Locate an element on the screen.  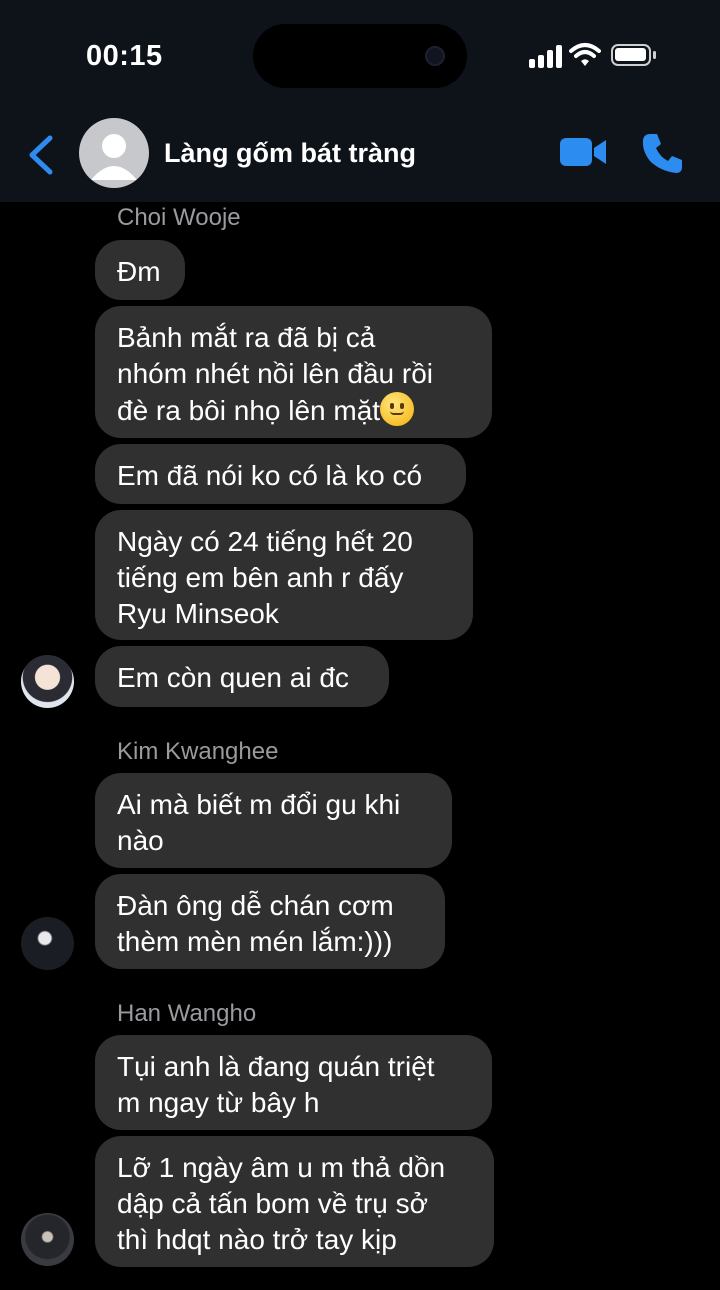
message-bubble: Em đã nói ko có là ko có is located at coordinates (280, 474).